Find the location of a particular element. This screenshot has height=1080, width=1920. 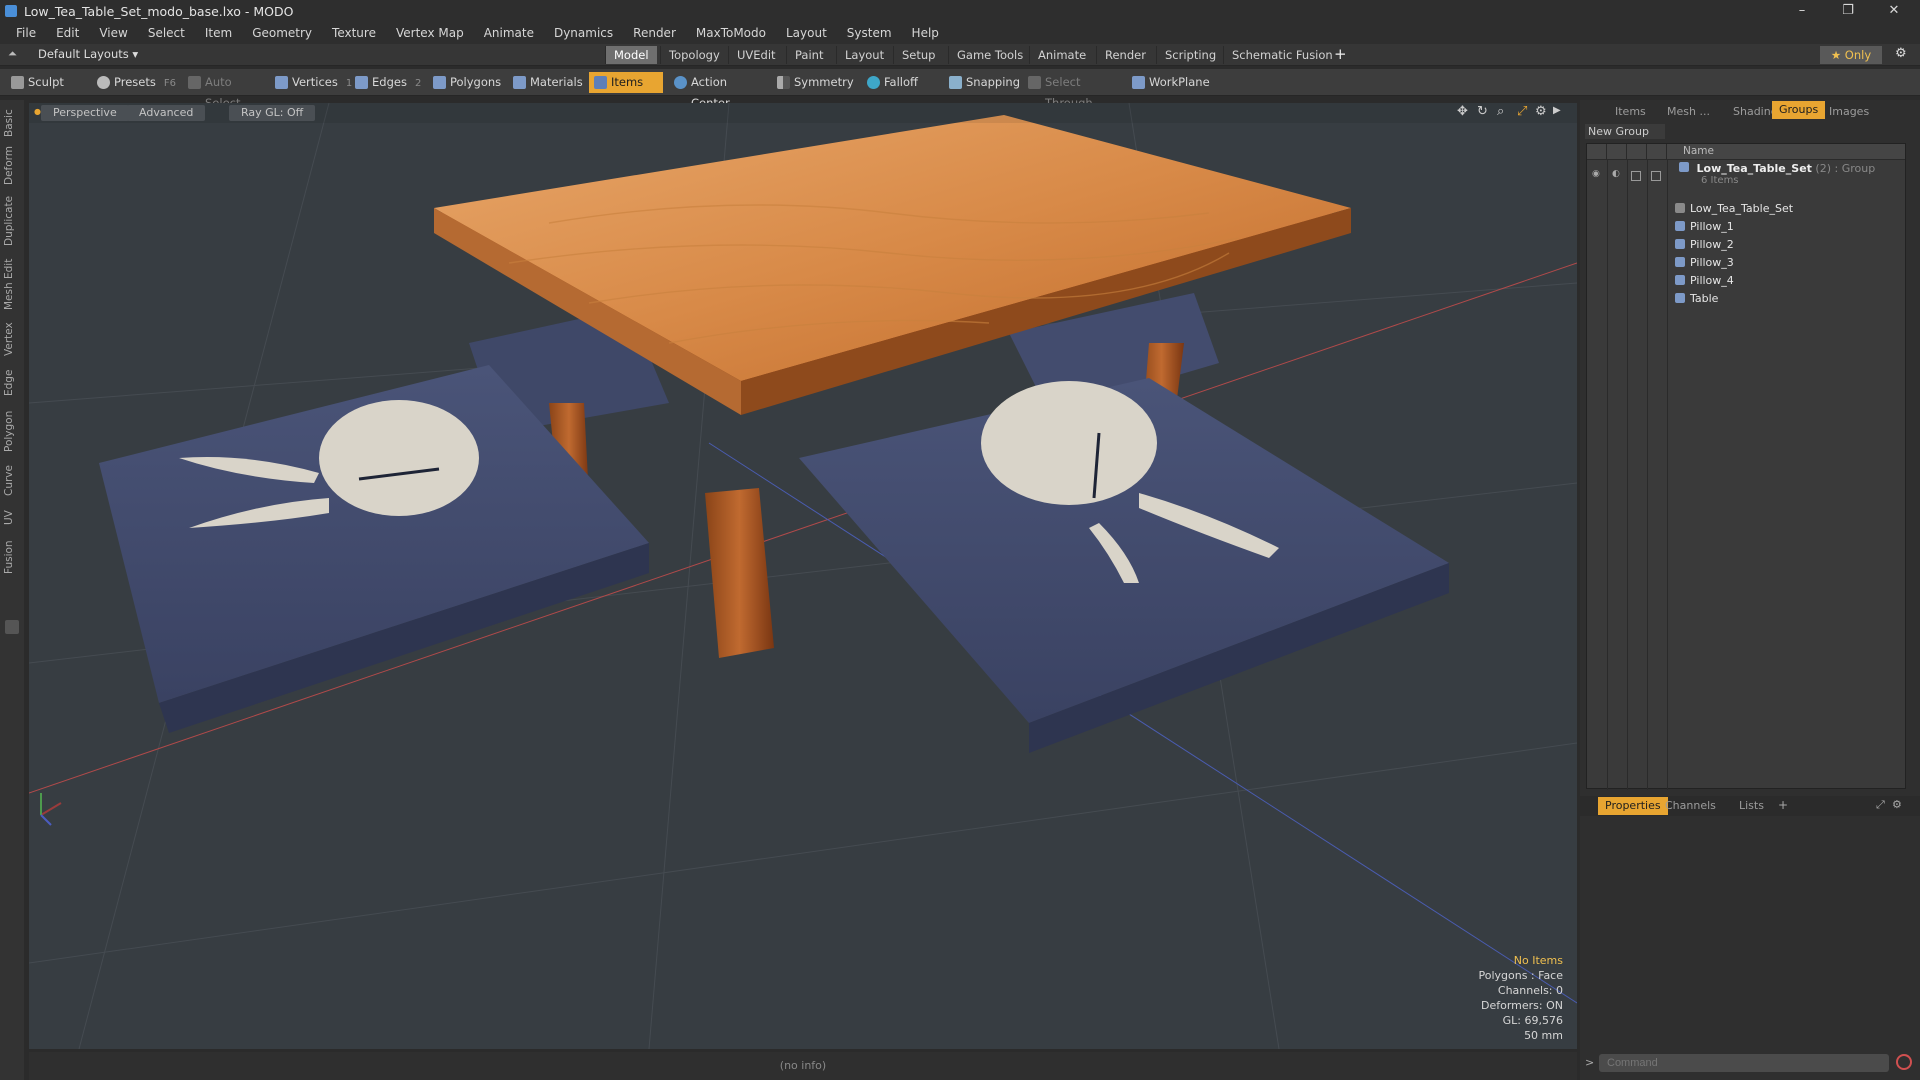

menu-dynamics: Dynamics is located at coordinates (583, 33).